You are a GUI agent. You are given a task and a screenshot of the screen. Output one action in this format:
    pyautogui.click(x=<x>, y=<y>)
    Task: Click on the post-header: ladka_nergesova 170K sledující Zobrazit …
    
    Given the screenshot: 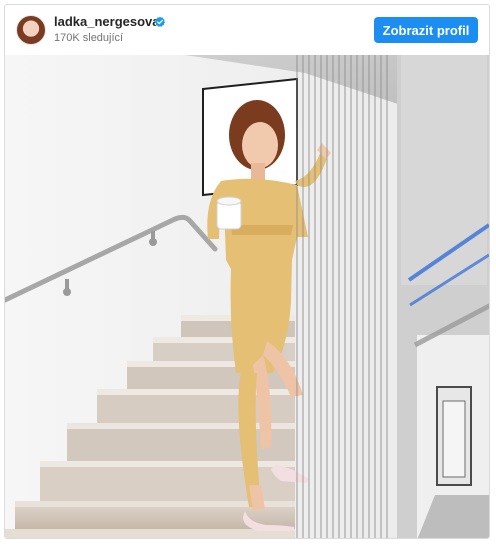 What is the action you would take?
    pyautogui.click(x=247, y=30)
    